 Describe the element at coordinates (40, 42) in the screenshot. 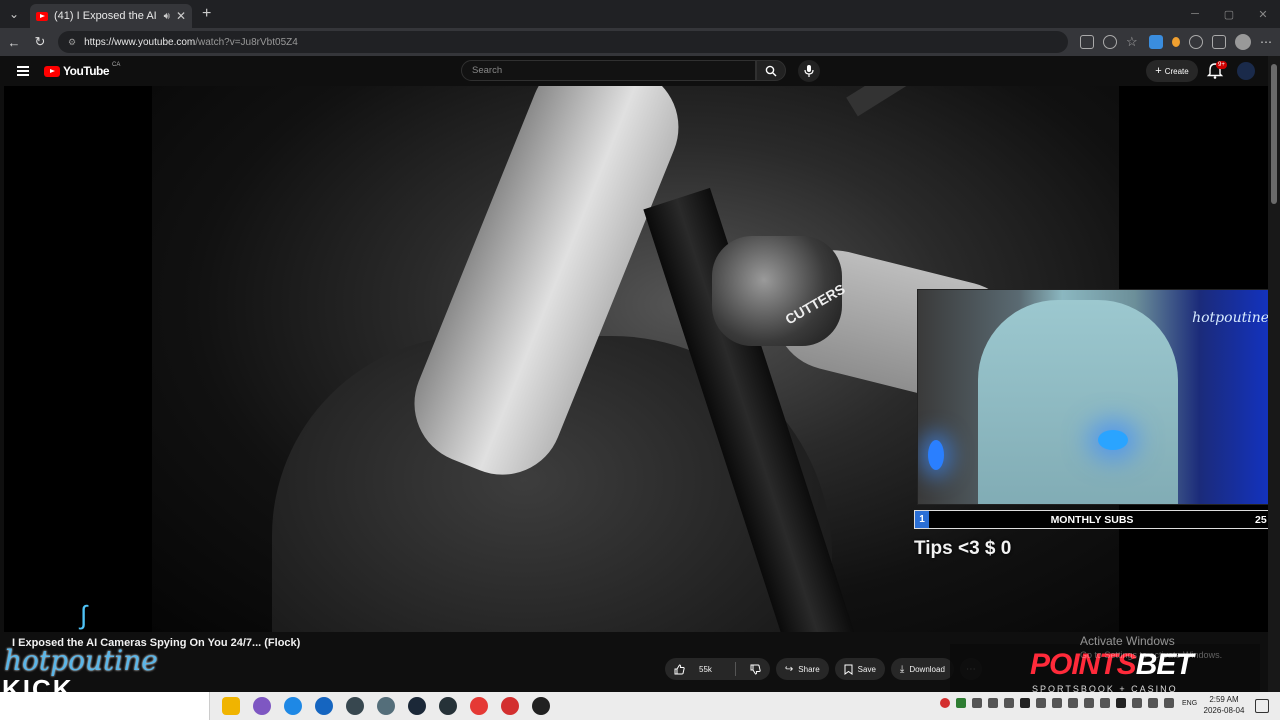

I see `reload-icon: ↻` at that location.